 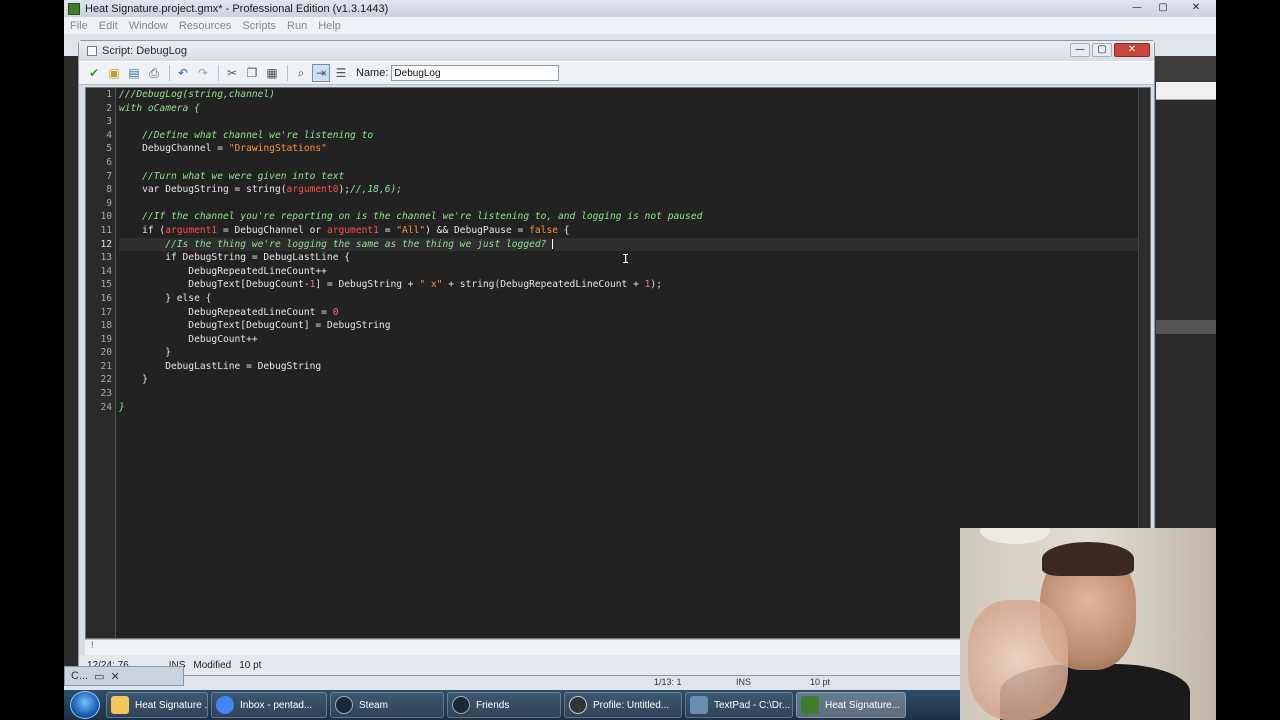 What do you see at coordinates (99, 676) in the screenshot?
I see `restore-icon: ▭` at bounding box center [99, 676].